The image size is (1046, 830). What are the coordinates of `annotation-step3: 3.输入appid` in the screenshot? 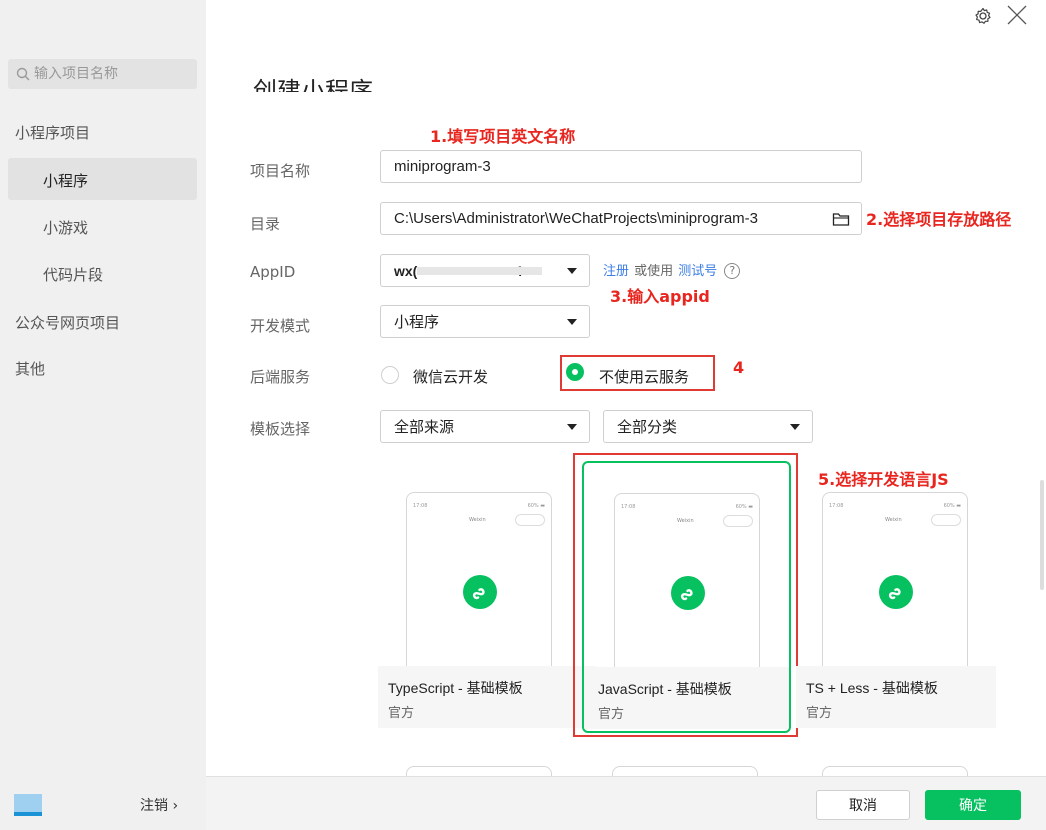 It's located at (660, 296).